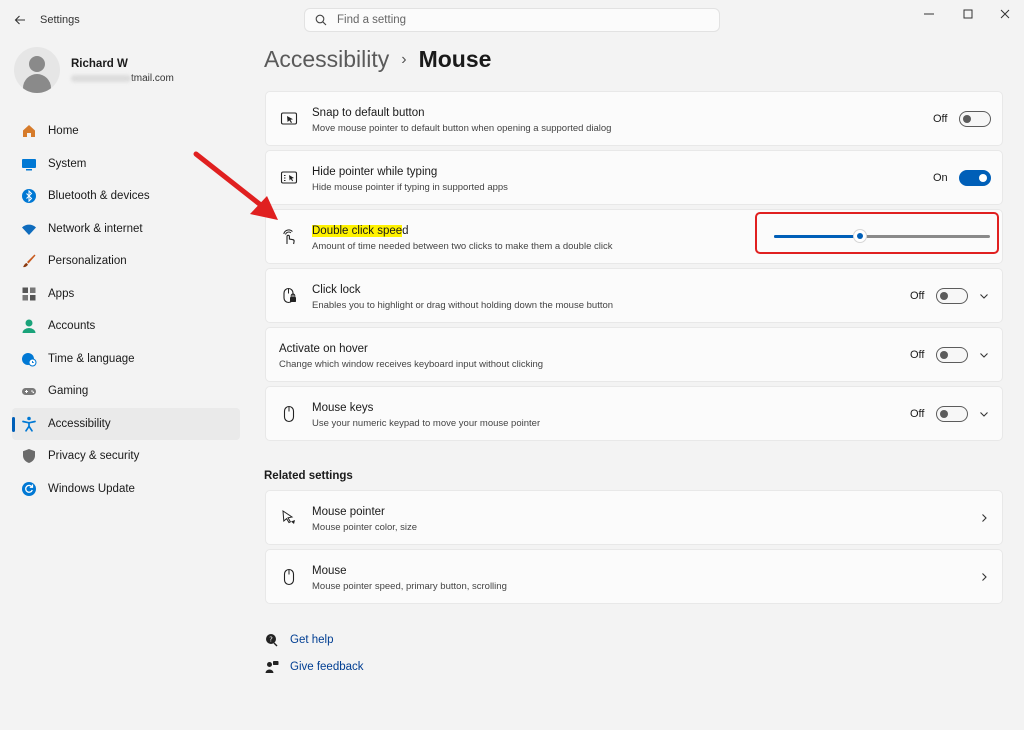  I want to click on search-icon, so click(321, 20).